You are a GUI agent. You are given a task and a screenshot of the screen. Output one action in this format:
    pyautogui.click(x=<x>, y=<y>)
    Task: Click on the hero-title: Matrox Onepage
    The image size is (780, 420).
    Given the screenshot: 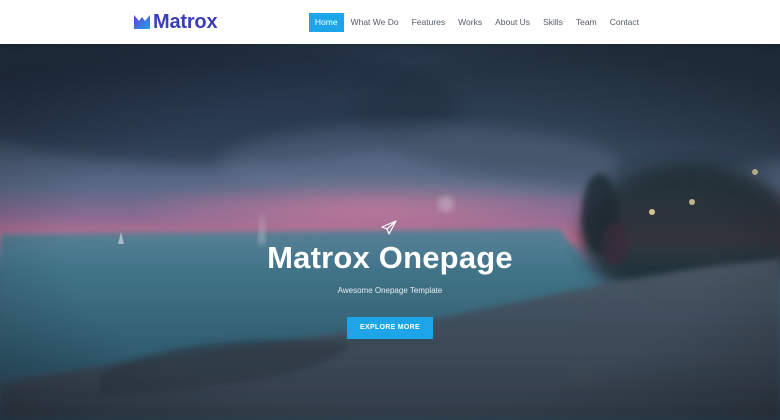 What is the action you would take?
    pyautogui.click(x=390, y=257)
    